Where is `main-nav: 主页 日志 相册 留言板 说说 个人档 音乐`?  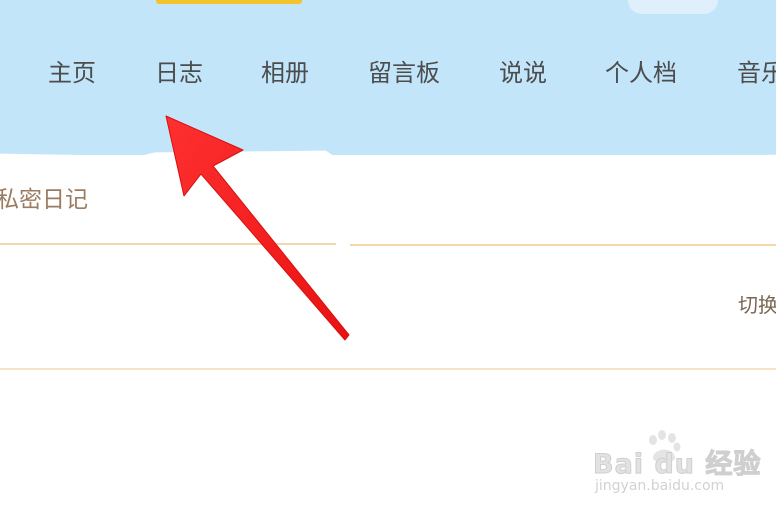
main-nav: 主页 日志 相册 留言板 说说 个人档 音乐 is located at coordinates (388, 73).